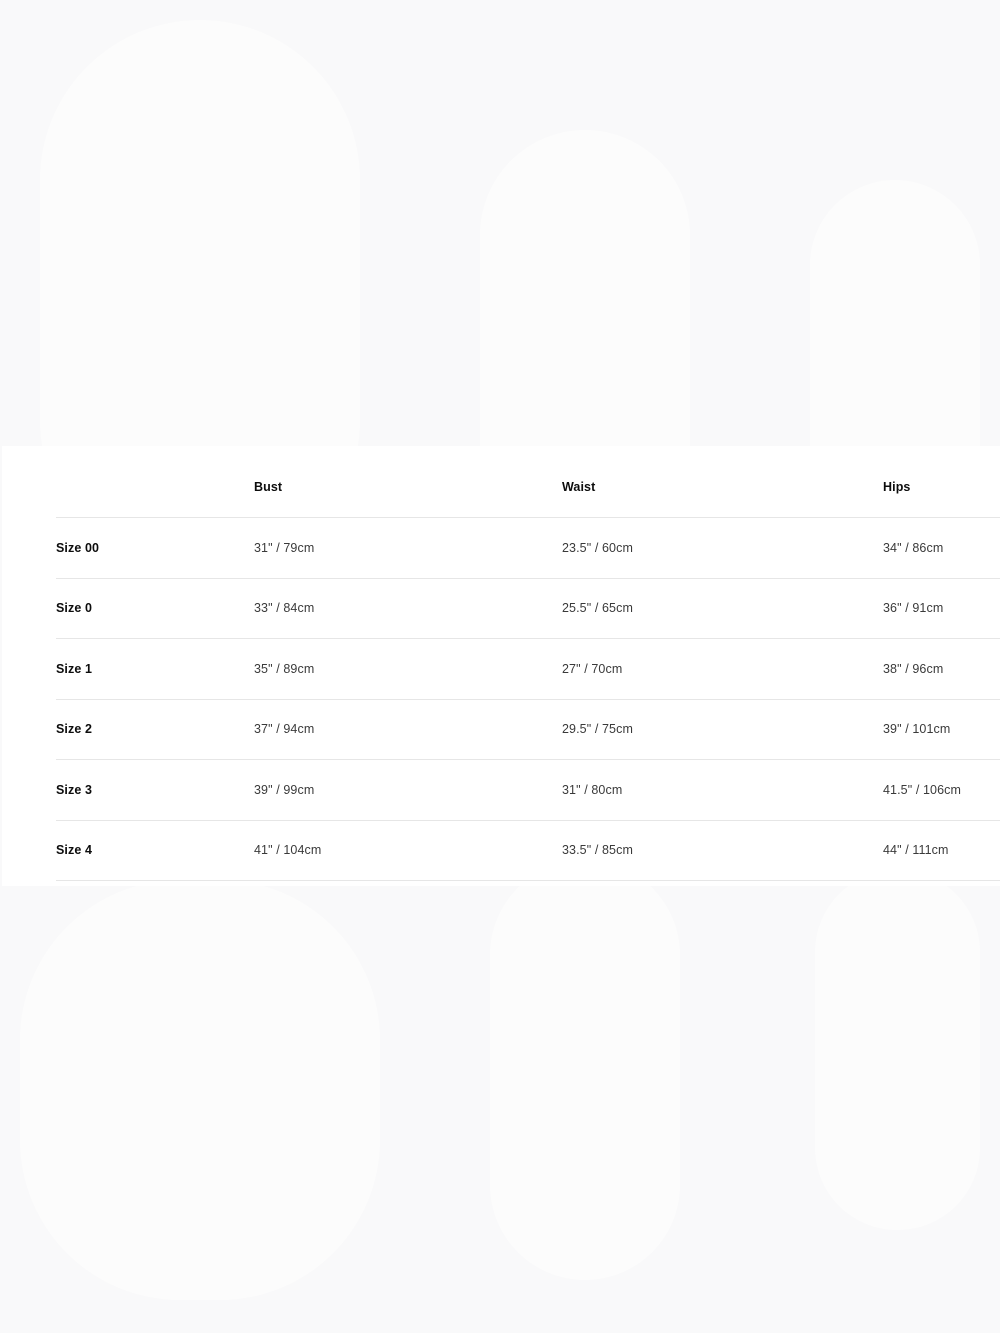 The height and width of the screenshot is (1333, 1000). What do you see at coordinates (913, 547) in the screenshot?
I see `hips-value: 34" / 86cm` at bounding box center [913, 547].